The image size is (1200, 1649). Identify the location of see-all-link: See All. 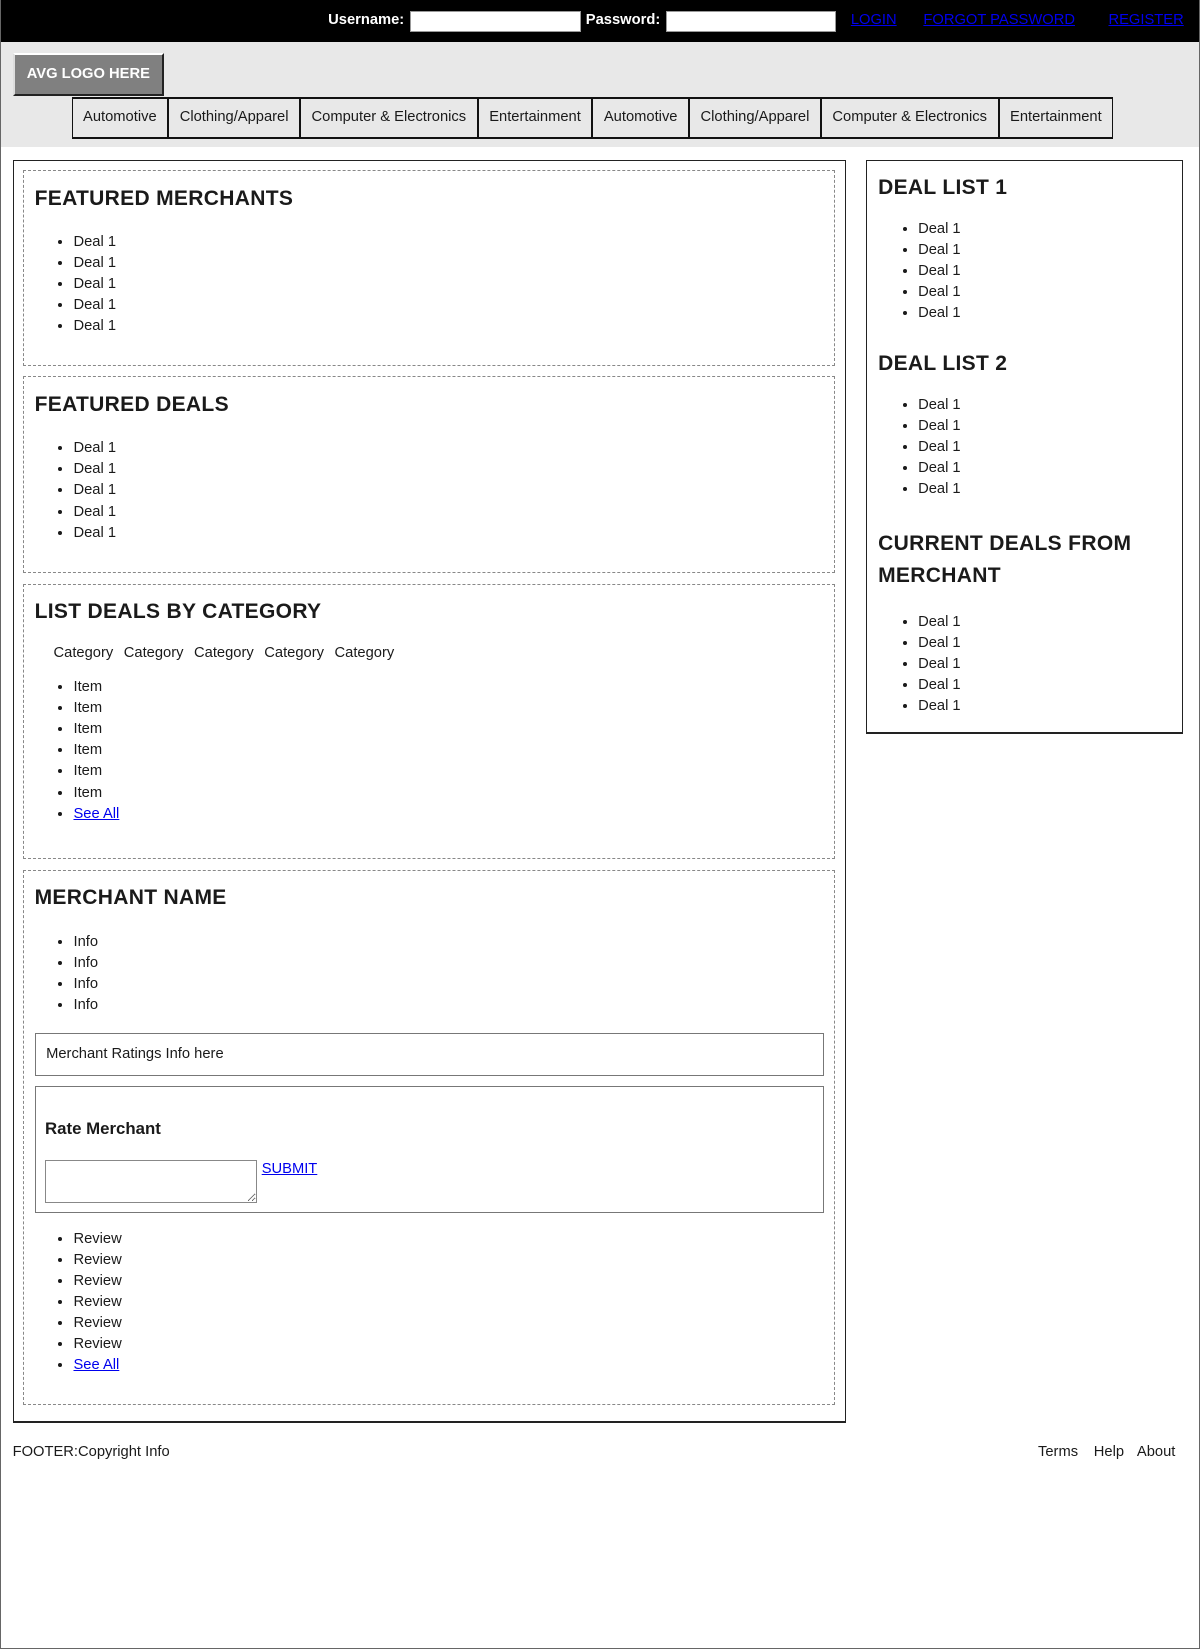
(96, 814).